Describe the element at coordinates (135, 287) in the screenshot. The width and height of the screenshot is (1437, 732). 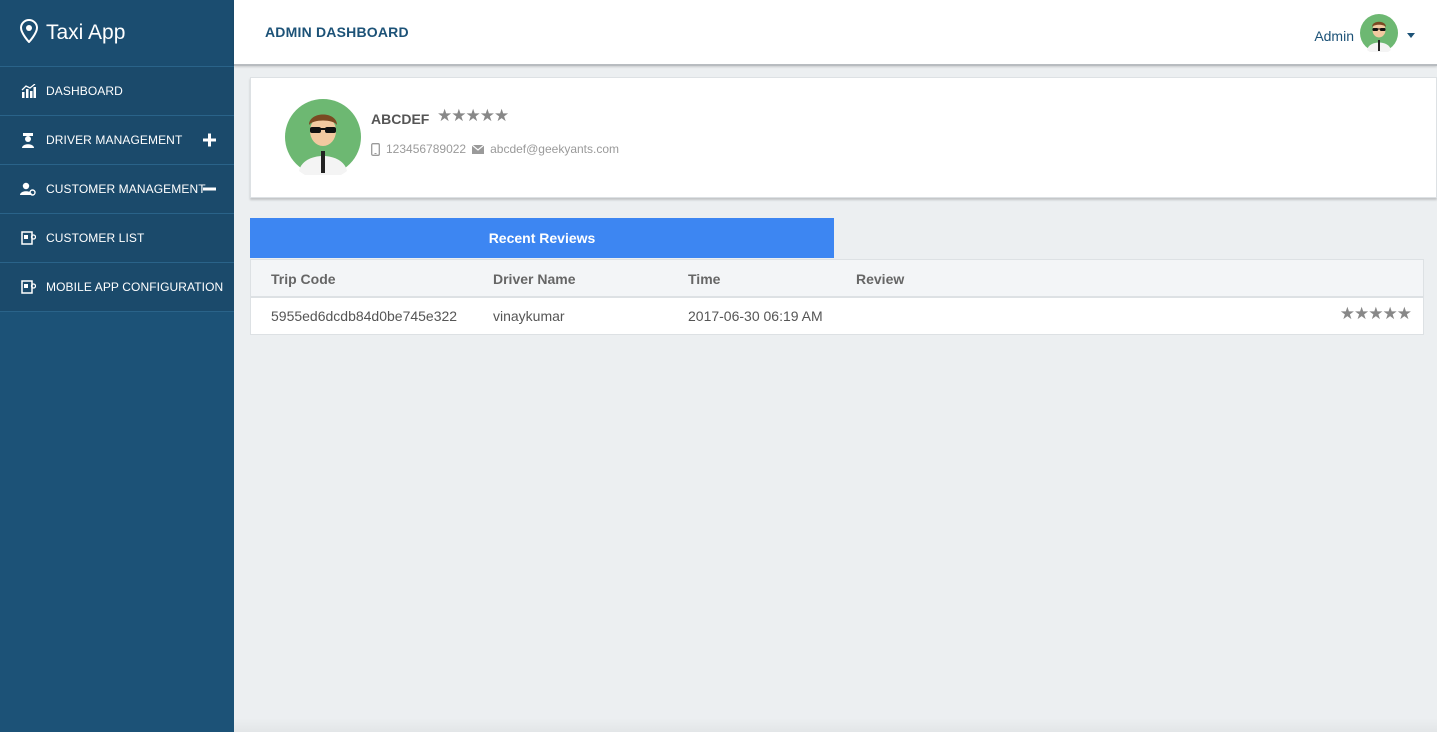
I see `sidebar-item-label: MOBILE APP CONFIGURATION` at that location.